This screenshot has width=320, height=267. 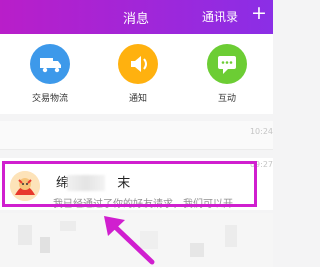 What do you see at coordinates (129, 240) in the screenshot?
I see `pointer-arrow` at bounding box center [129, 240].